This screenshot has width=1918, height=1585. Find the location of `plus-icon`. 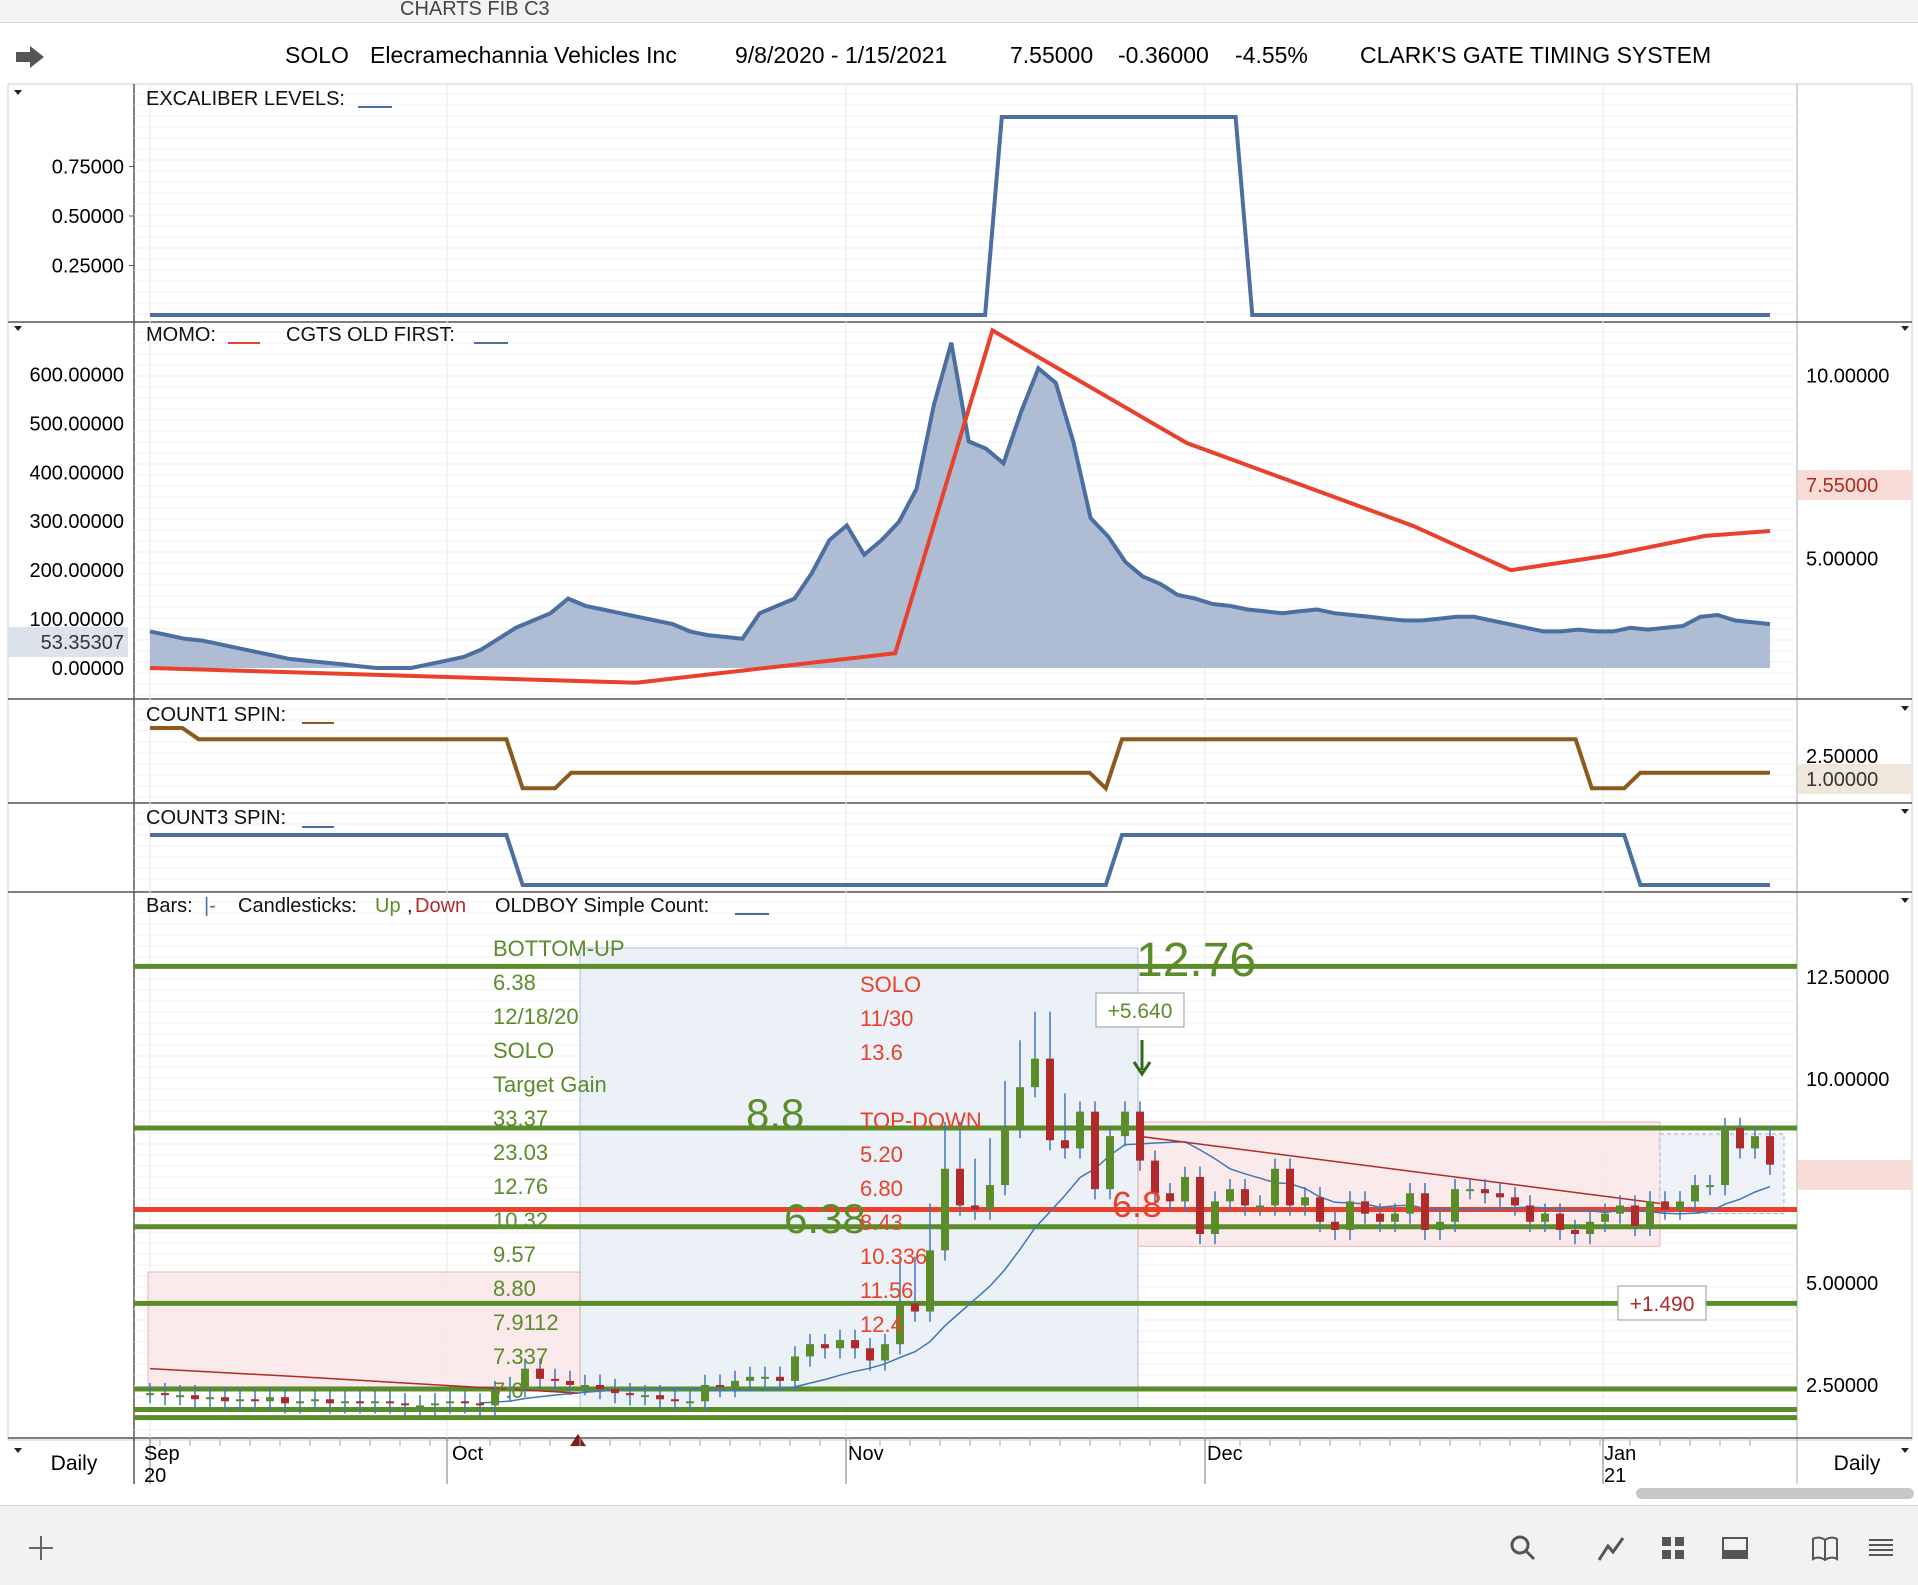

plus-icon is located at coordinates (41, 1548).